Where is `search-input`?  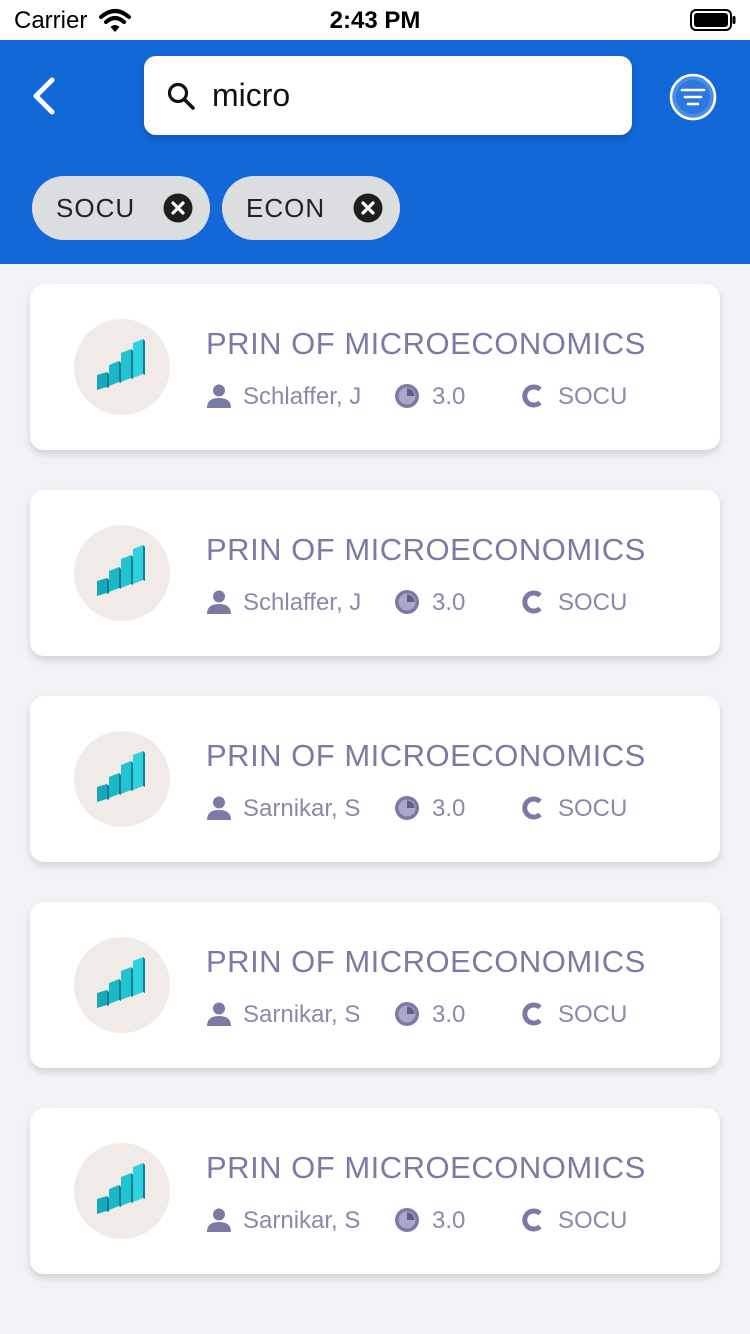
search-input is located at coordinates (412, 95).